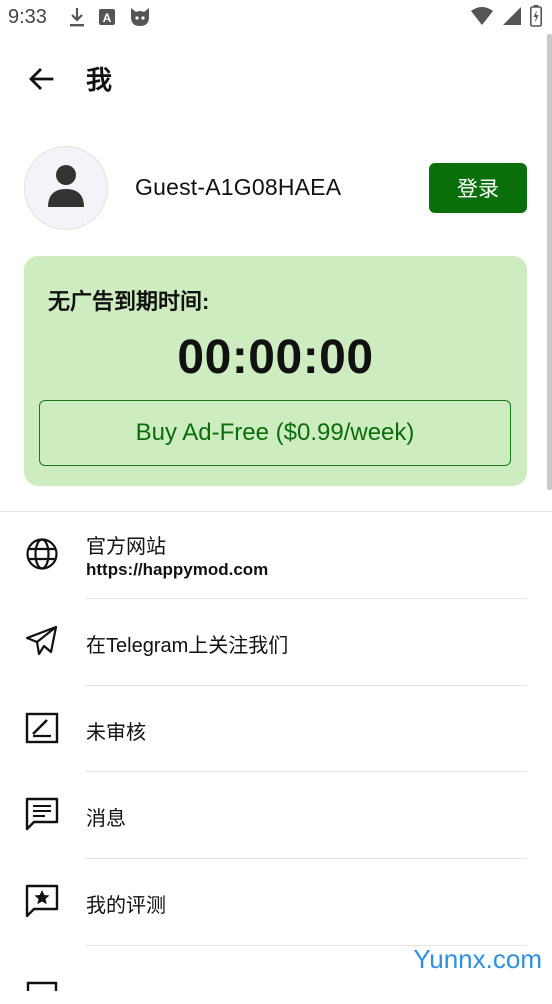  What do you see at coordinates (42, 554) in the screenshot?
I see `globe-icon` at bounding box center [42, 554].